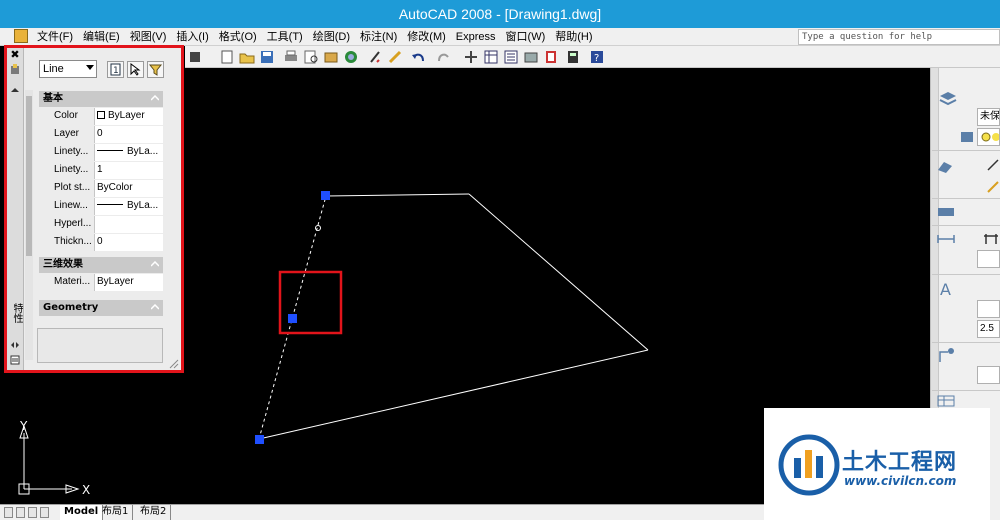  What do you see at coordinates (551, 57) in the screenshot?
I see `sheet-set-icon` at bounding box center [551, 57].